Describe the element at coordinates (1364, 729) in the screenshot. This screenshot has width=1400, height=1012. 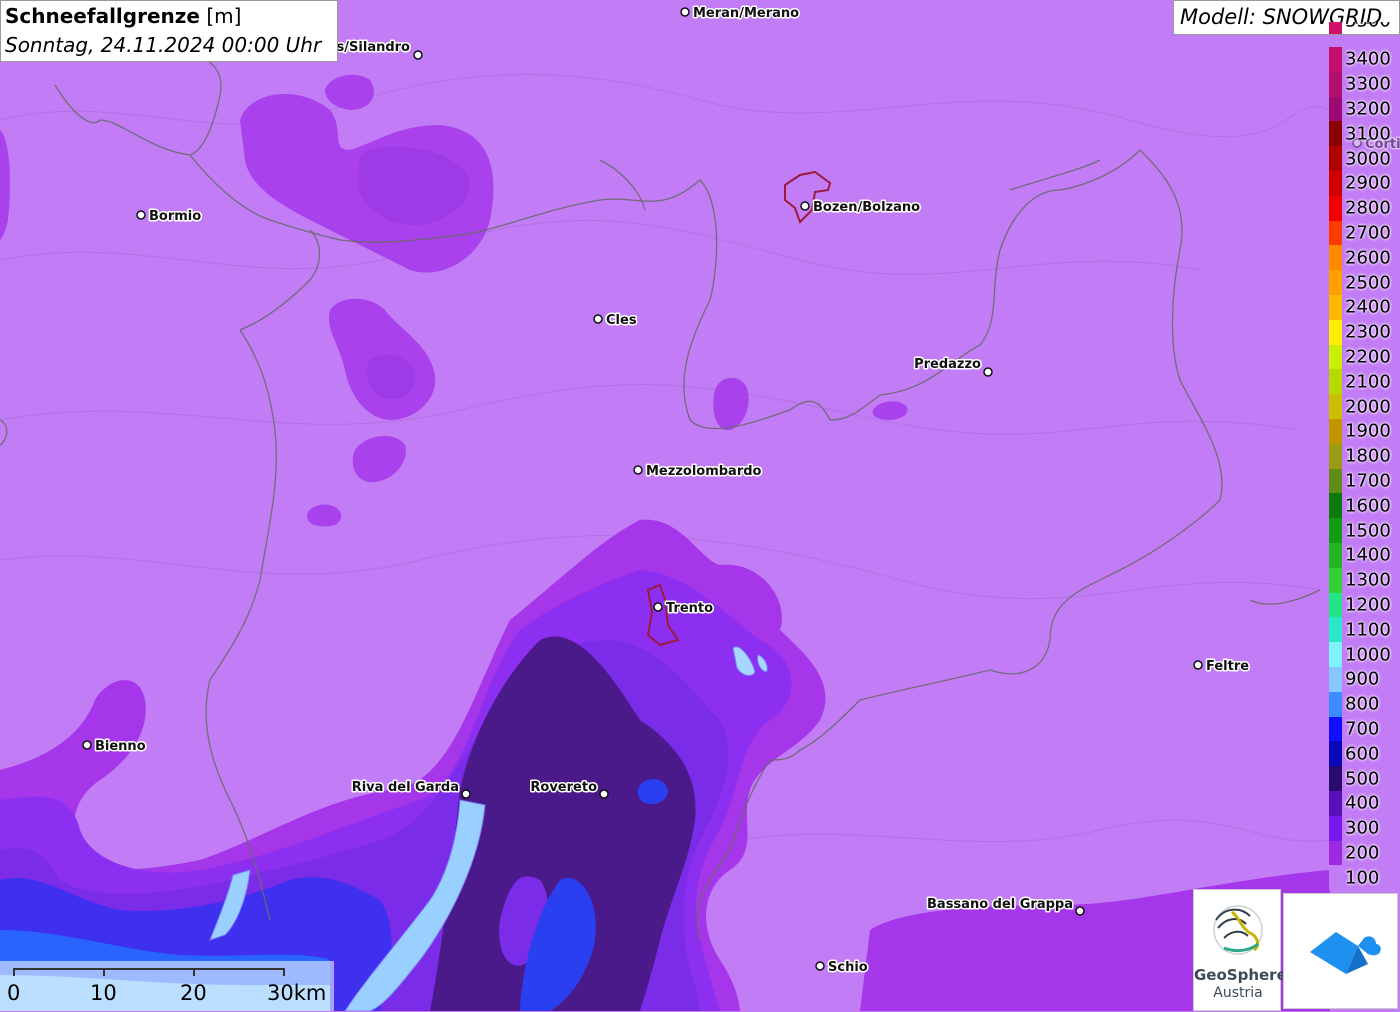
I see `legend-row-700: 700` at that location.